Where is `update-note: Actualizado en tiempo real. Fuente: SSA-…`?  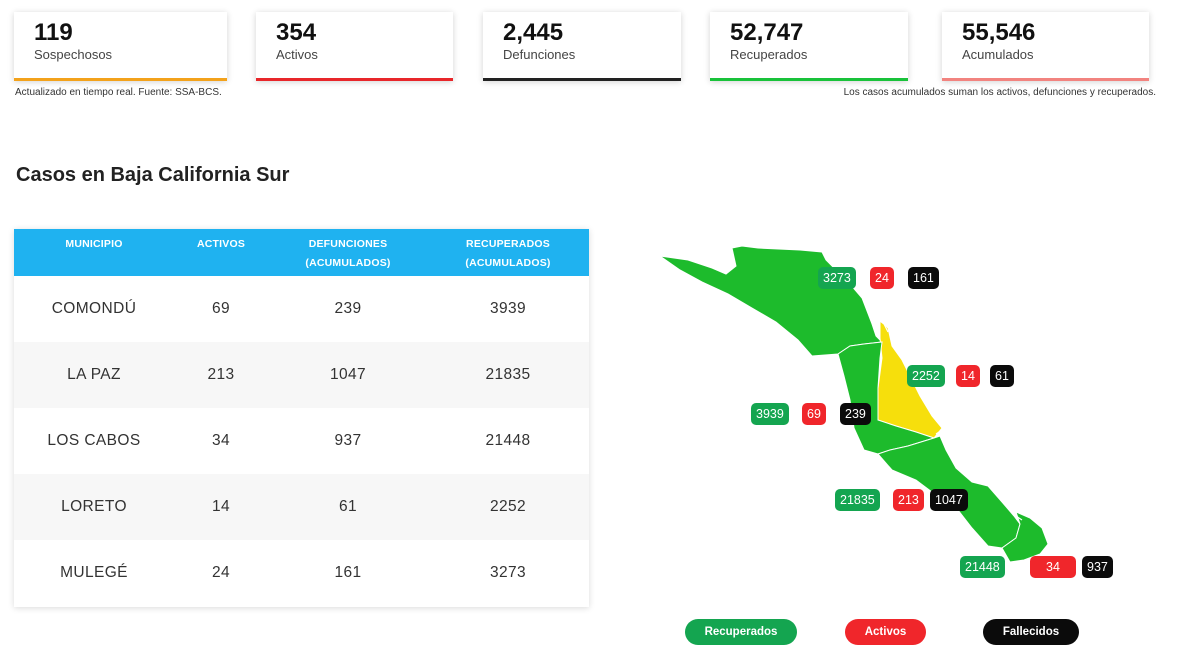
update-note: Actualizado en tiempo real. Fuente: SSA-… is located at coordinates (118, 92).